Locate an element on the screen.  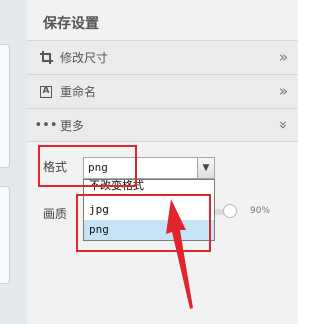
format-option-keep: 不改变格式 is located at coordinates (149, 190).